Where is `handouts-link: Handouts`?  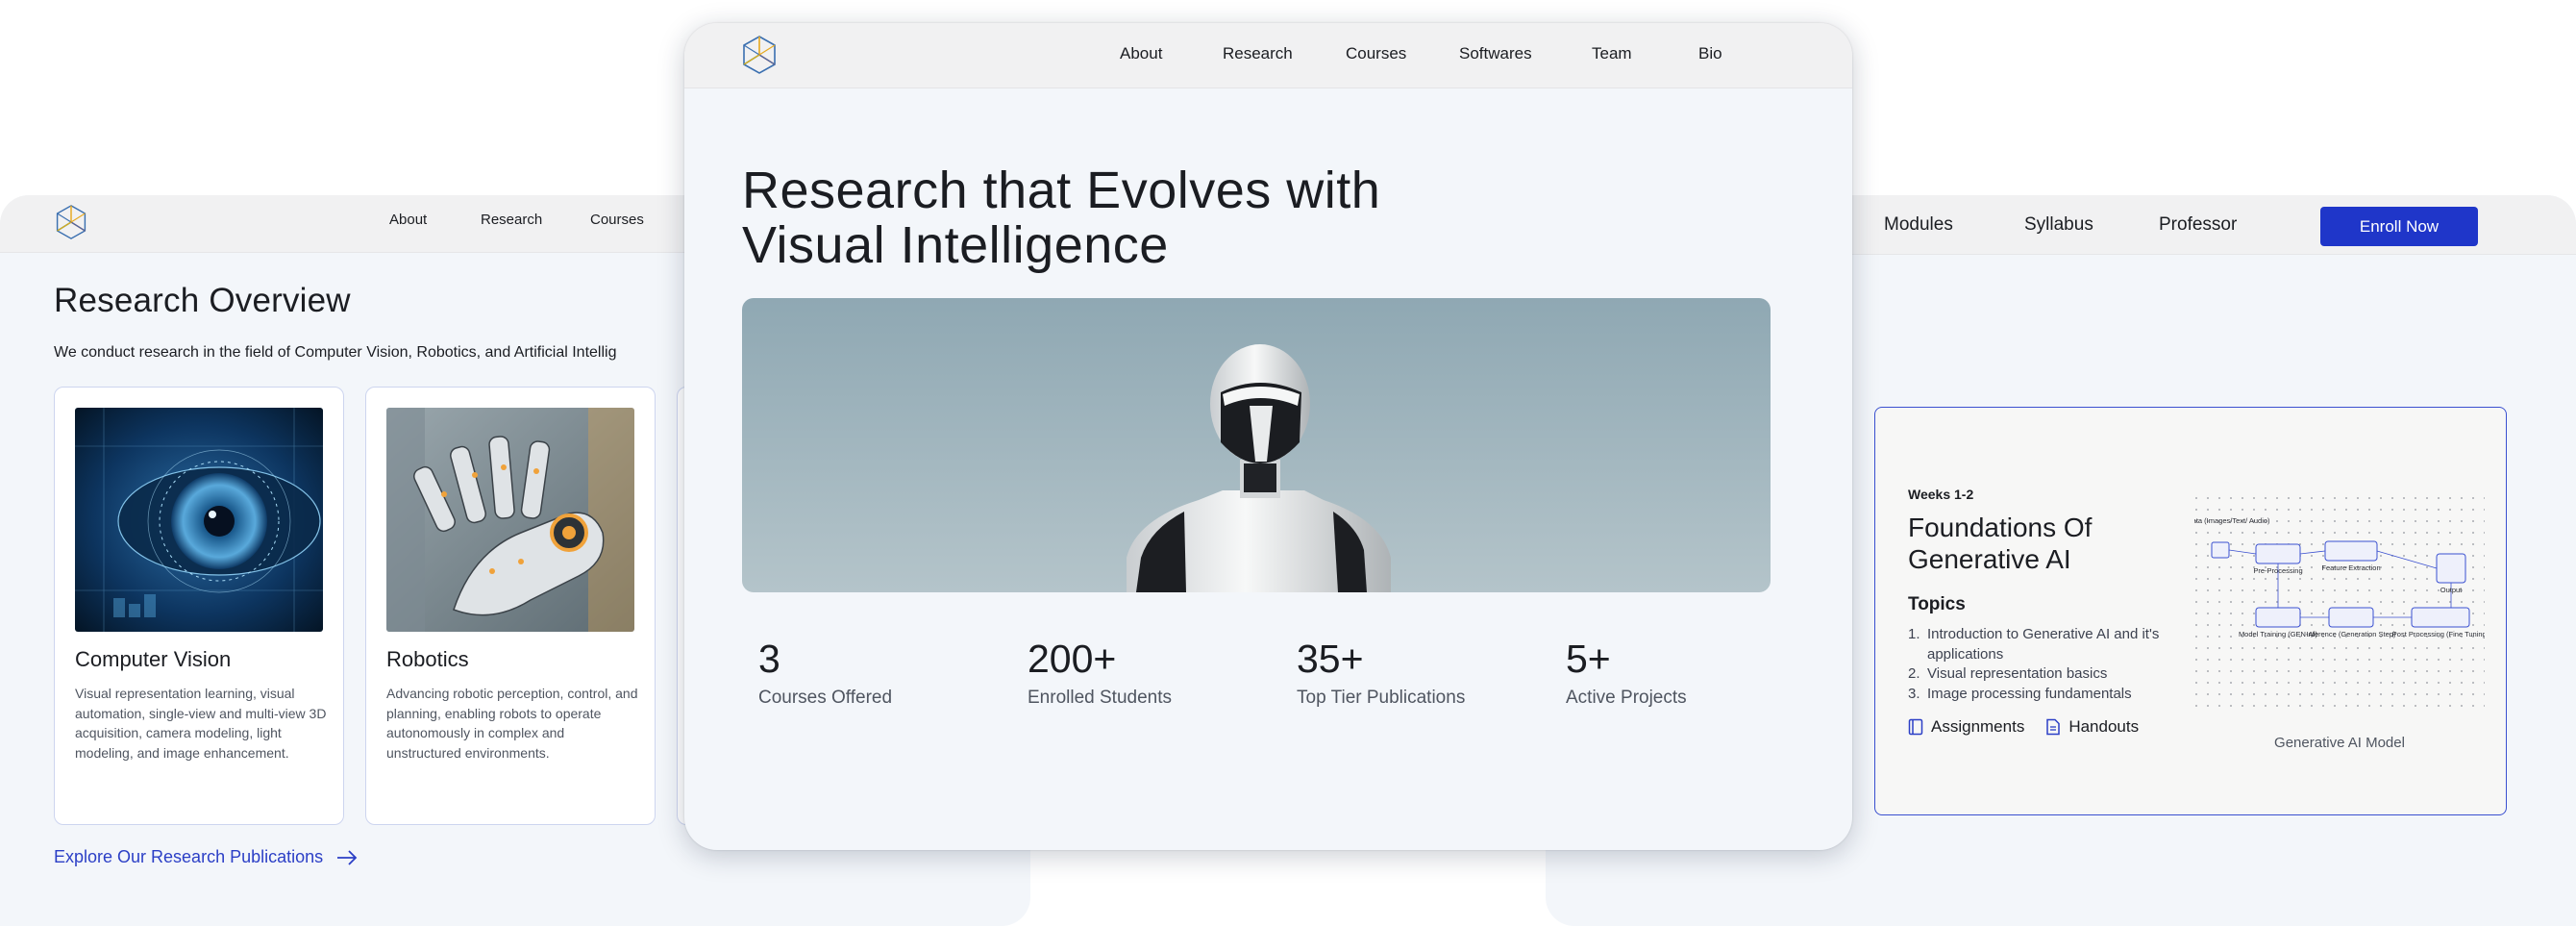 handouts-link: Handouts is located at coordinates (2092, 727).